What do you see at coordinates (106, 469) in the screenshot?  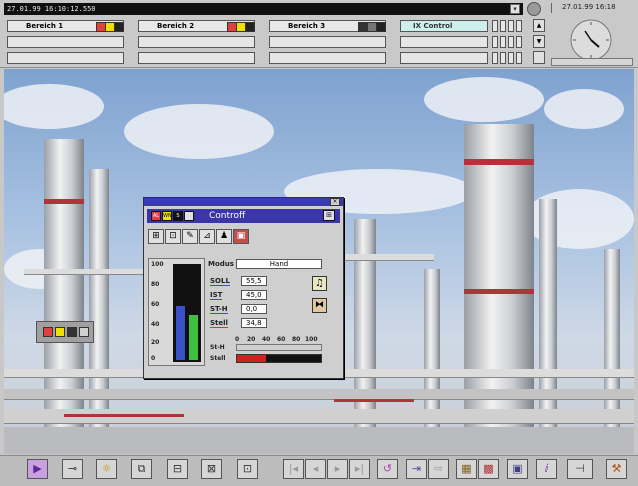 I see `light-icon: ☼` at bounding box center [106, 469].